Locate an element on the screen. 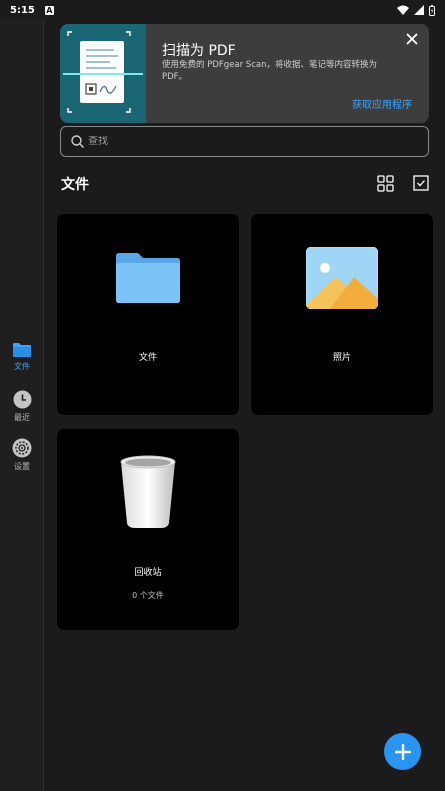 This screenshot has height=791, width=445. sidebar: 文件 最近 设置 is located at coordinates (22, 405).